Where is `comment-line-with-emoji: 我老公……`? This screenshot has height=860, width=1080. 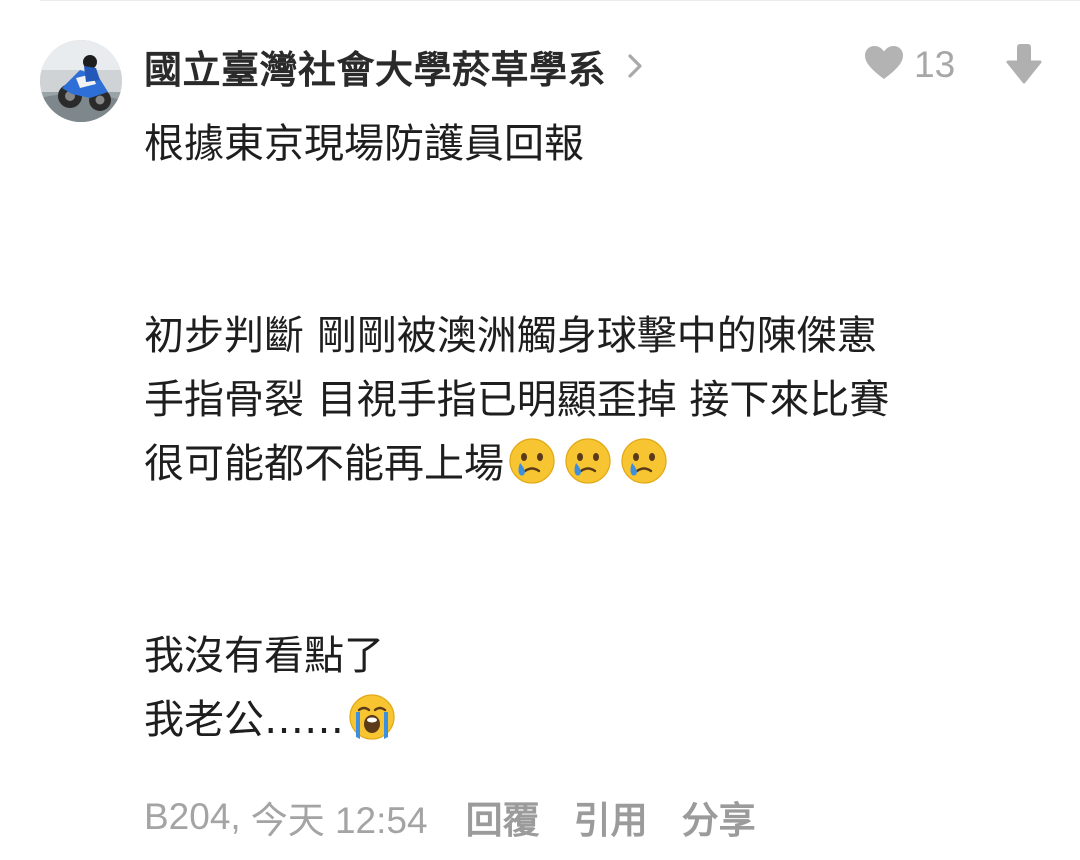 comment-line-with-emoji: 我老公…… is located at coordinates (599, 720).